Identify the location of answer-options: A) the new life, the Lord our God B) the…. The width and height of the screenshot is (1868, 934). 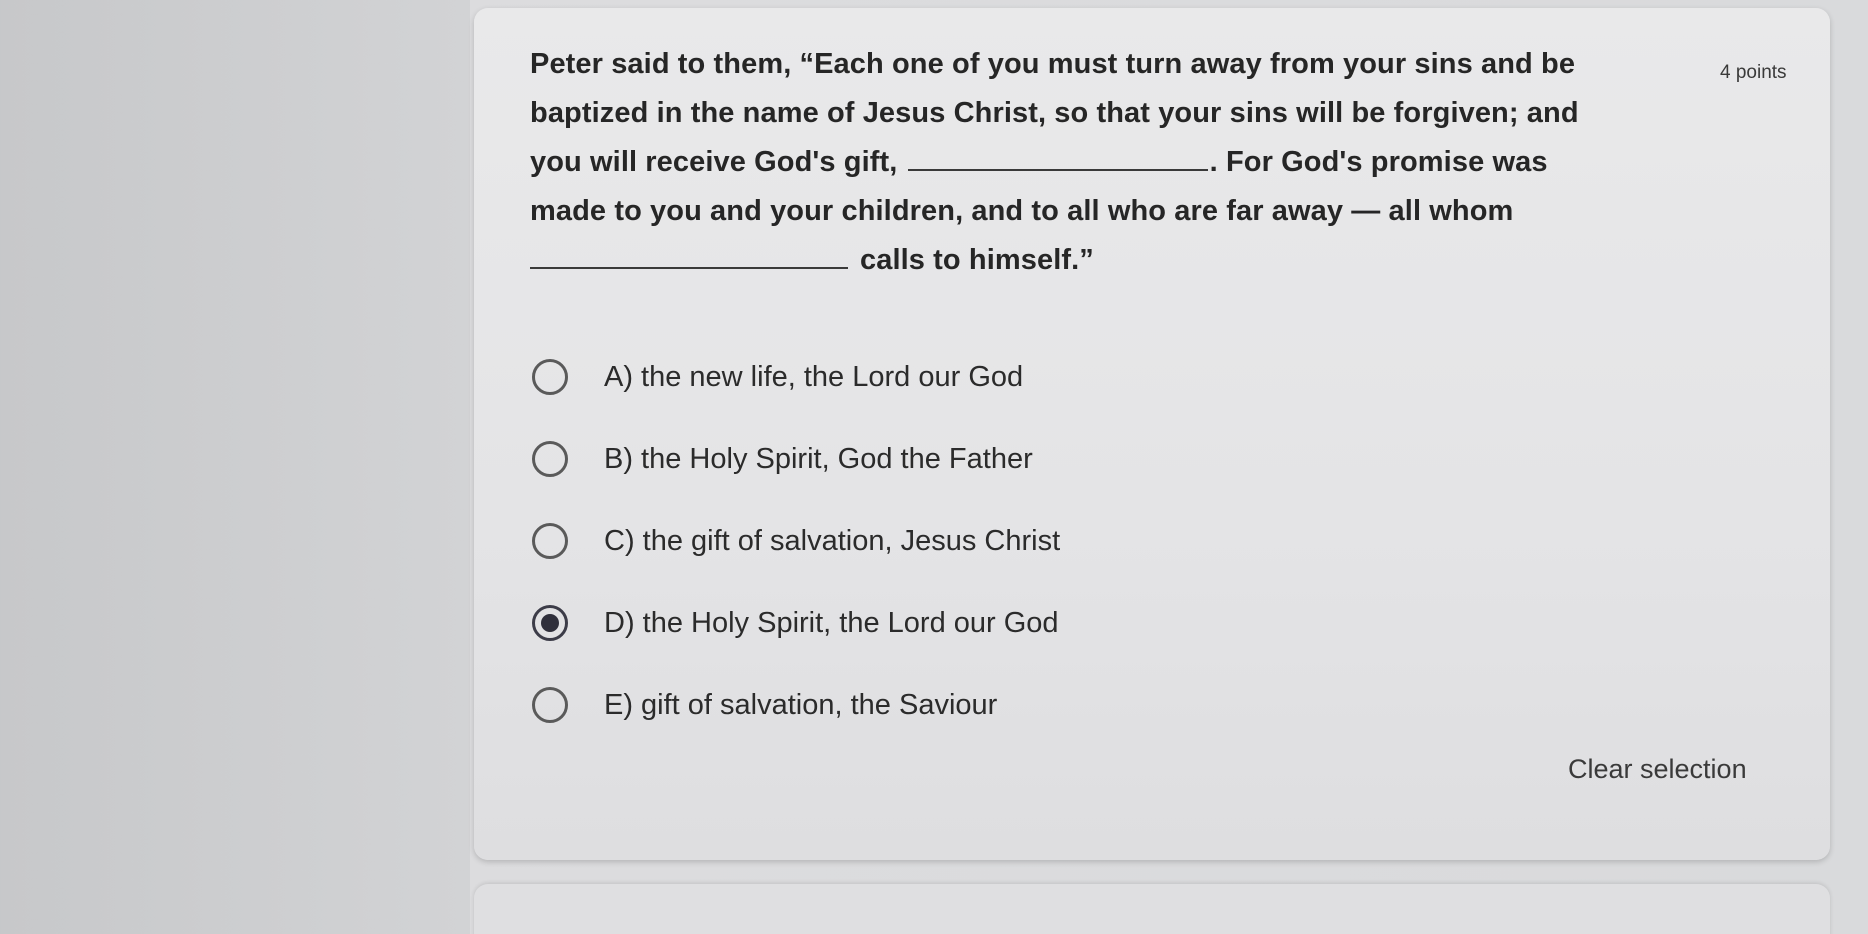
(795, 541).